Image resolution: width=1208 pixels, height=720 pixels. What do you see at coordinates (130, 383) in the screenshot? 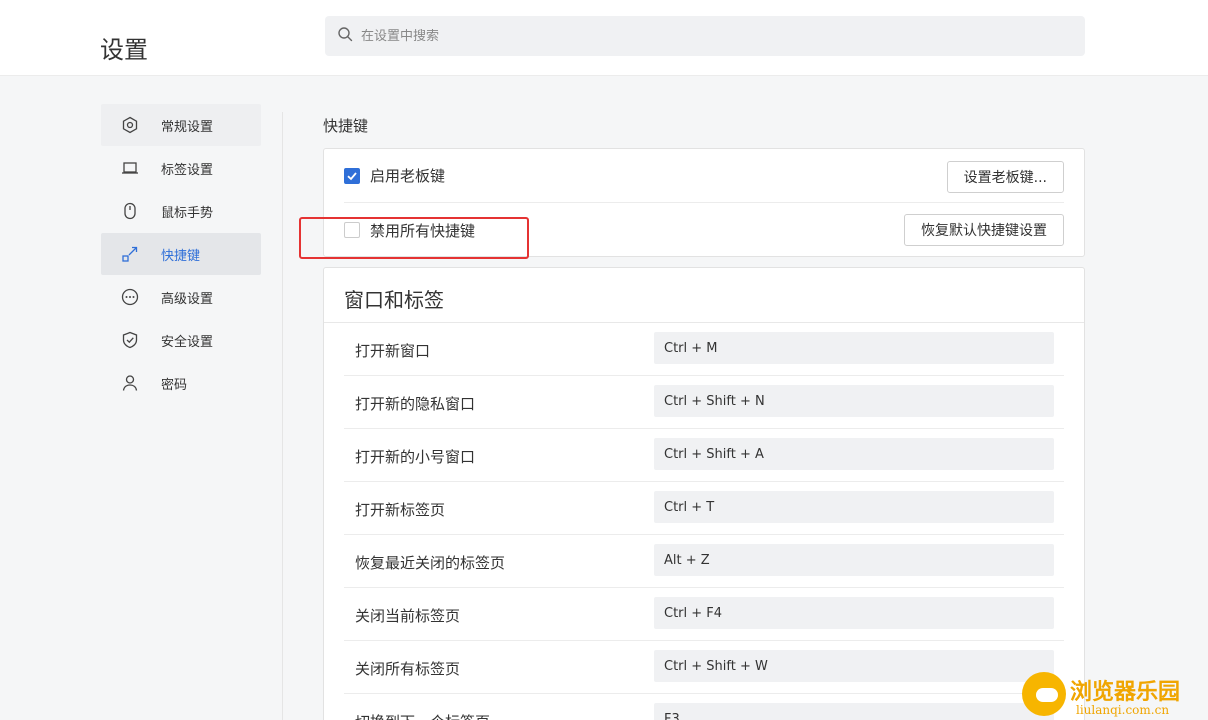
I see `user-icon` at bounding box center [130, 383].